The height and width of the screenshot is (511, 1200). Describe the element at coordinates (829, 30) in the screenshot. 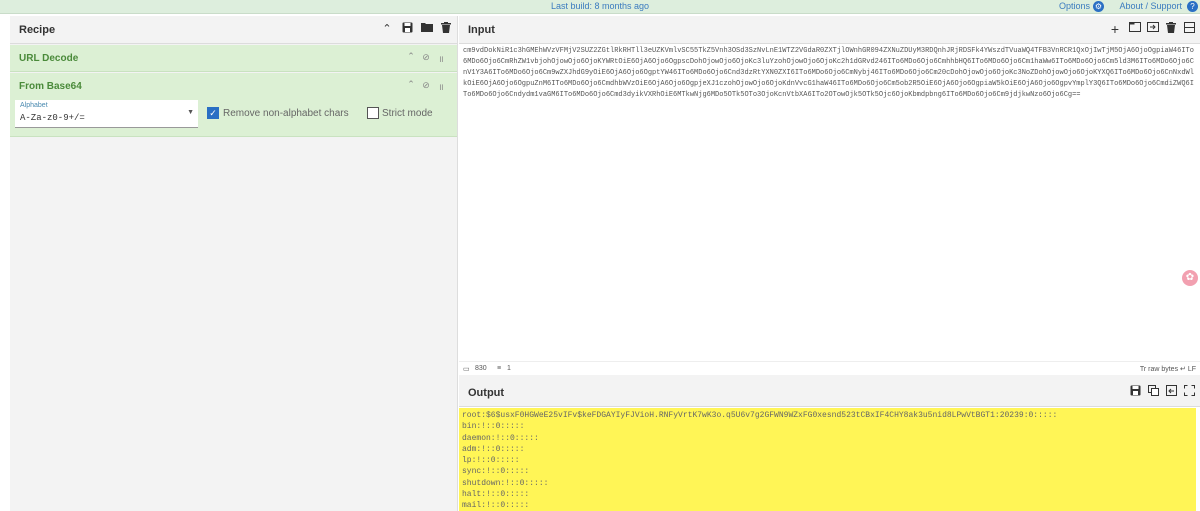

I see `input-header: Input +` at that location.